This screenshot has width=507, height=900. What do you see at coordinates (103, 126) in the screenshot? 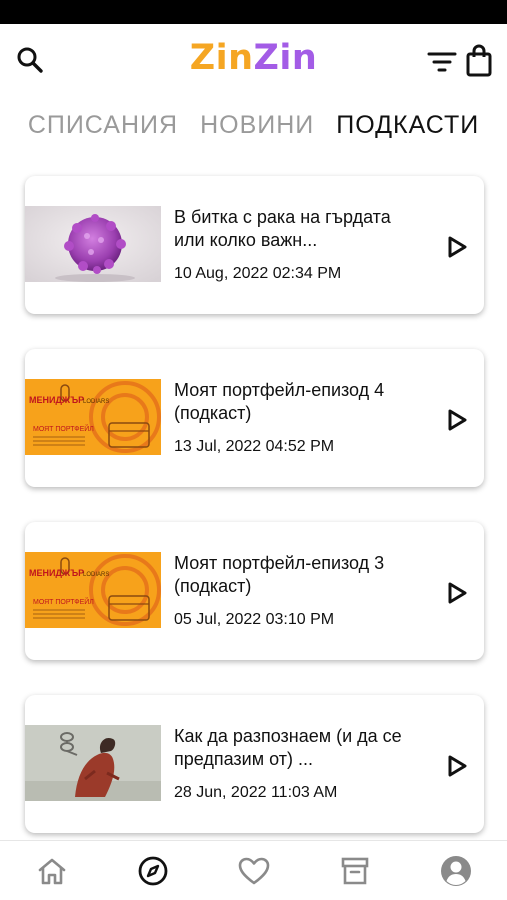
I see `tab-magazines: СПИСАНИЯ` at bounding box center [103, 126].